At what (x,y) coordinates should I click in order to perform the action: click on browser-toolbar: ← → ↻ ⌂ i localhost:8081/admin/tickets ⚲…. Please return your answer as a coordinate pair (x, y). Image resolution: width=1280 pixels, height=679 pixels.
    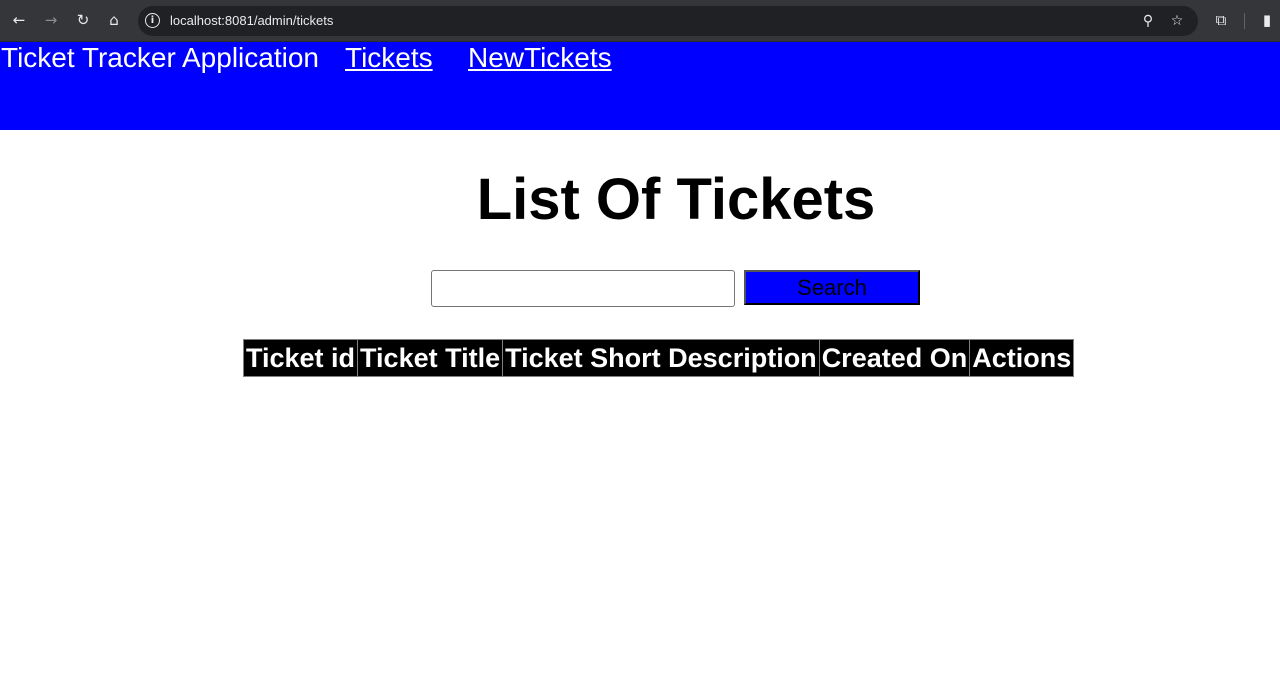
    Looking at the image, I should click on (640, 21).